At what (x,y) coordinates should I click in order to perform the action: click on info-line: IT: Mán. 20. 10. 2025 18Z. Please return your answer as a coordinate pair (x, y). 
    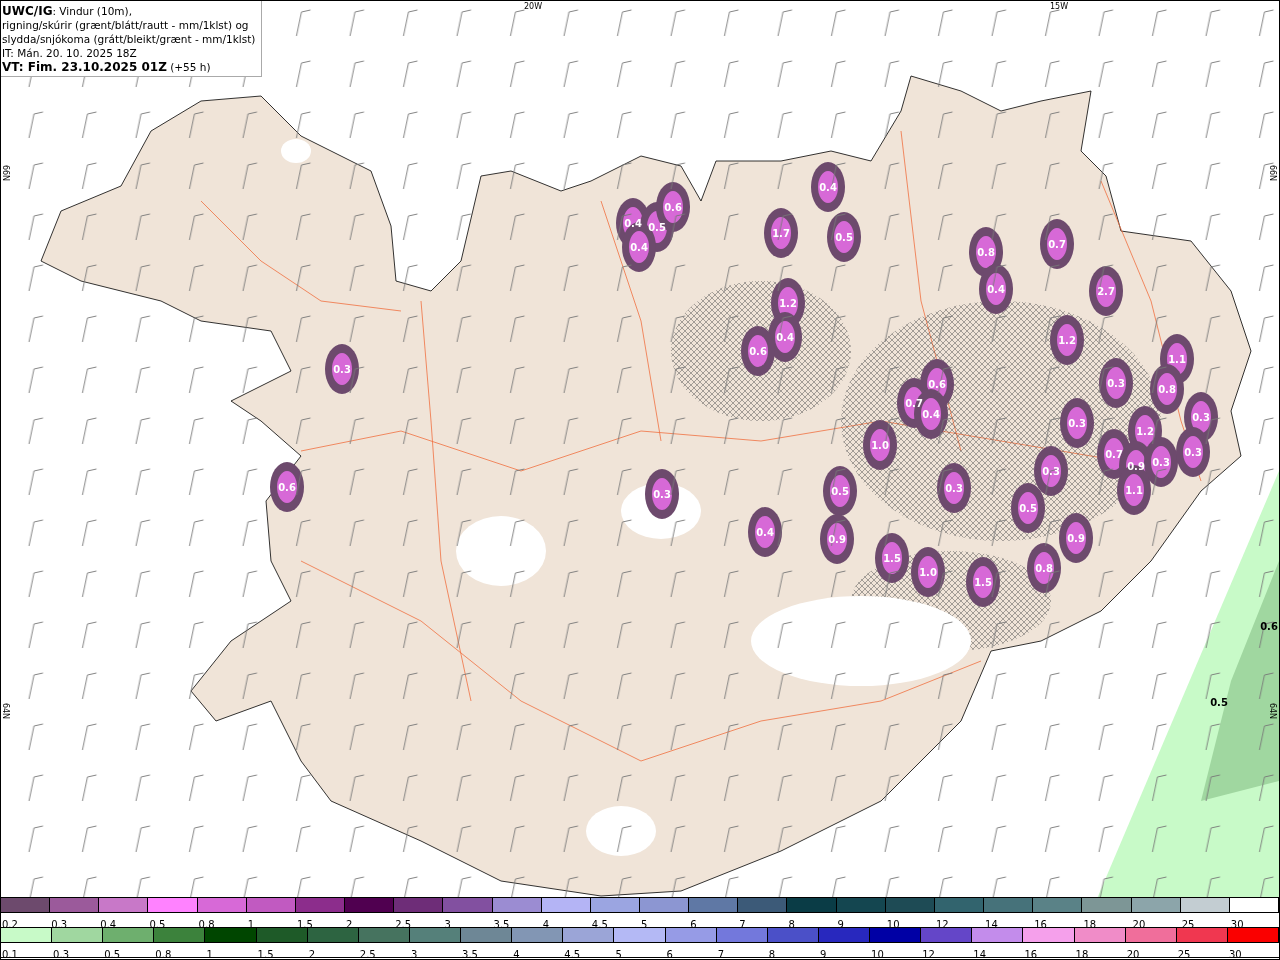
    Looking at the image, I should click on (70, 53).